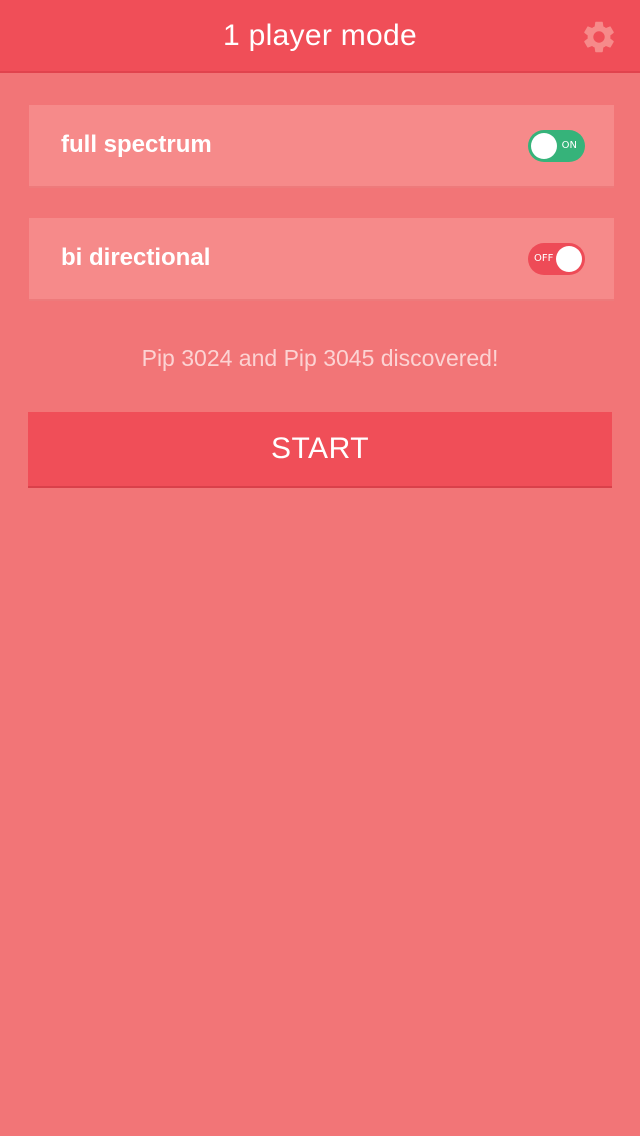  What do you see at coordinates (320, 358) in the screenshot?
I see `discovery-status-message: Pip 3024 and Pip 3045 discovered!` at bounding box center [320, 358].